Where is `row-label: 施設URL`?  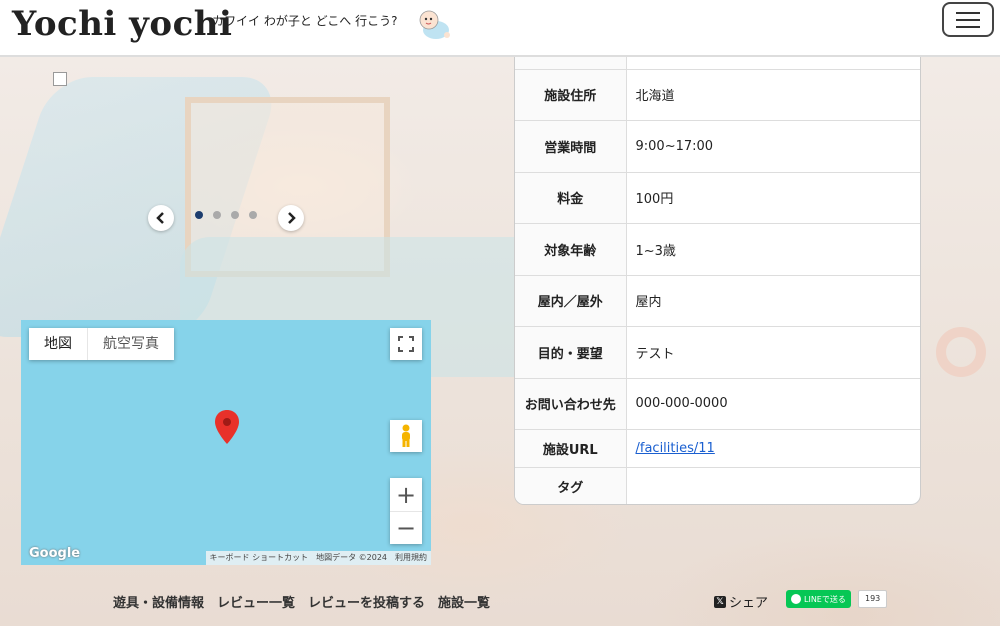
row-label: 施設URL is located at coordinates (571, 448).